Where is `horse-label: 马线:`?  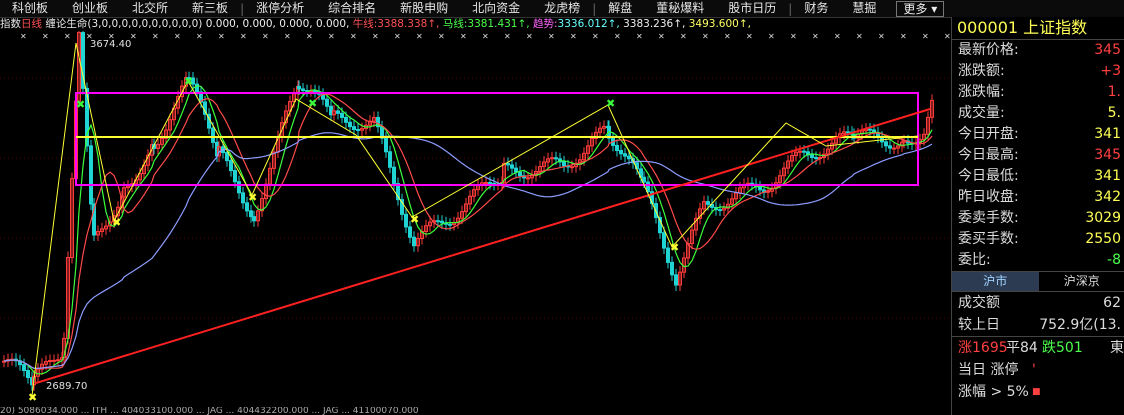
horse-label: 马线: is located at coordinates (455, 24).